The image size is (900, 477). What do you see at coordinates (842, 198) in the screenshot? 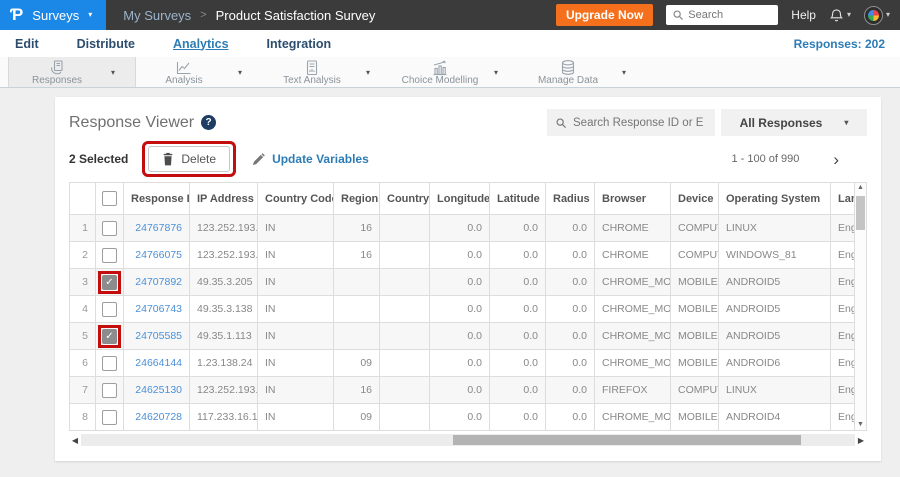
I see `col-language: Language` at bounding box center [842, 198].